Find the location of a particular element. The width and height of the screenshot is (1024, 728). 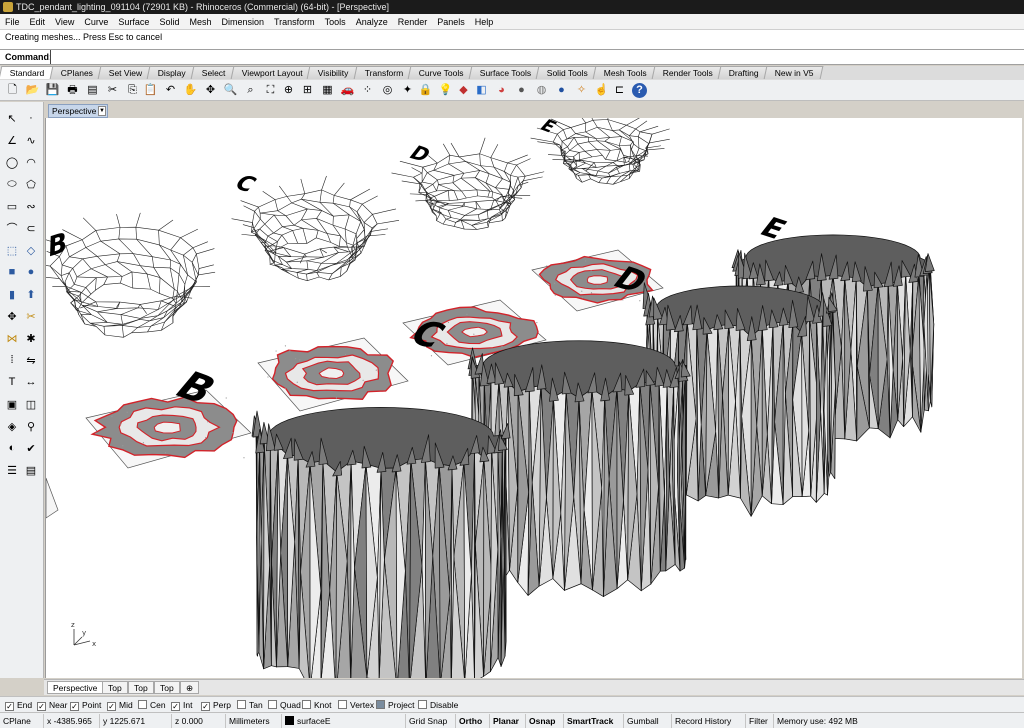

tab-viewport-layout: Viewport Layout is located at coordinates (271, 72).